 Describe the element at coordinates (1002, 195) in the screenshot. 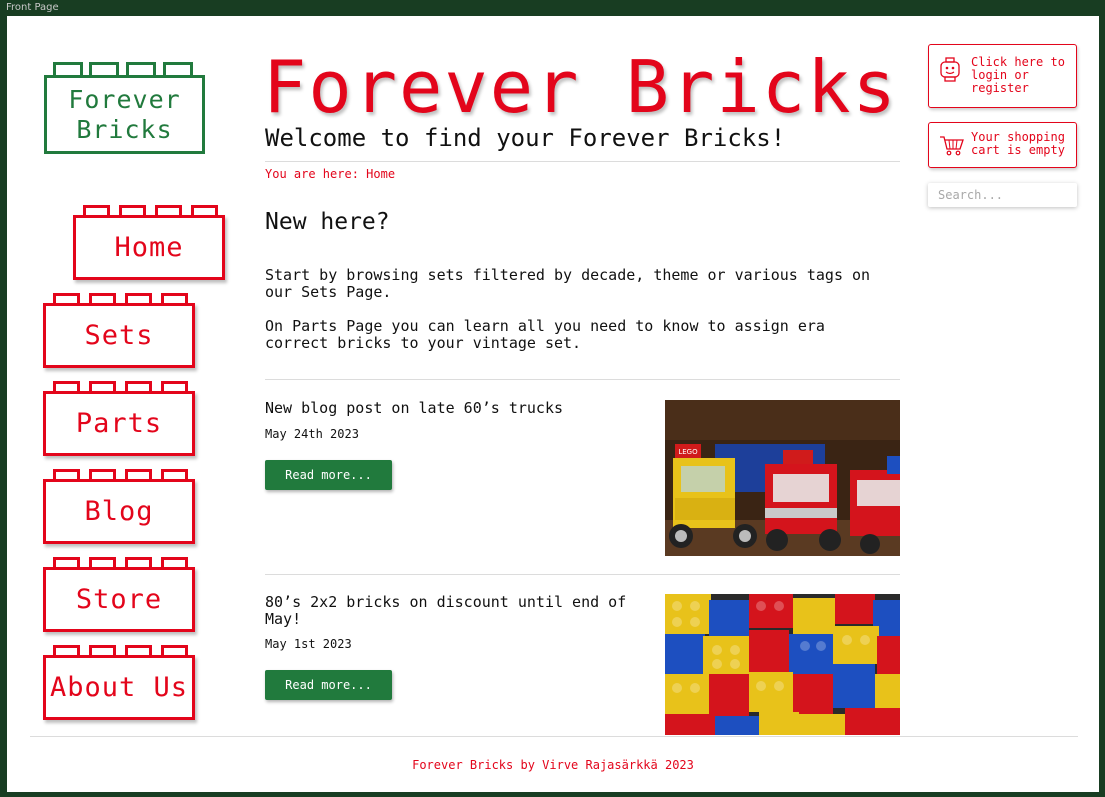

I see `search-input` at that location.